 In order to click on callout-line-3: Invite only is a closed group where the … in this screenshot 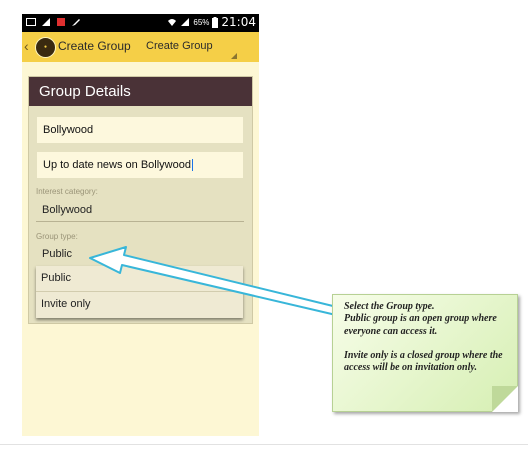, I will do `click(423, 361)`.